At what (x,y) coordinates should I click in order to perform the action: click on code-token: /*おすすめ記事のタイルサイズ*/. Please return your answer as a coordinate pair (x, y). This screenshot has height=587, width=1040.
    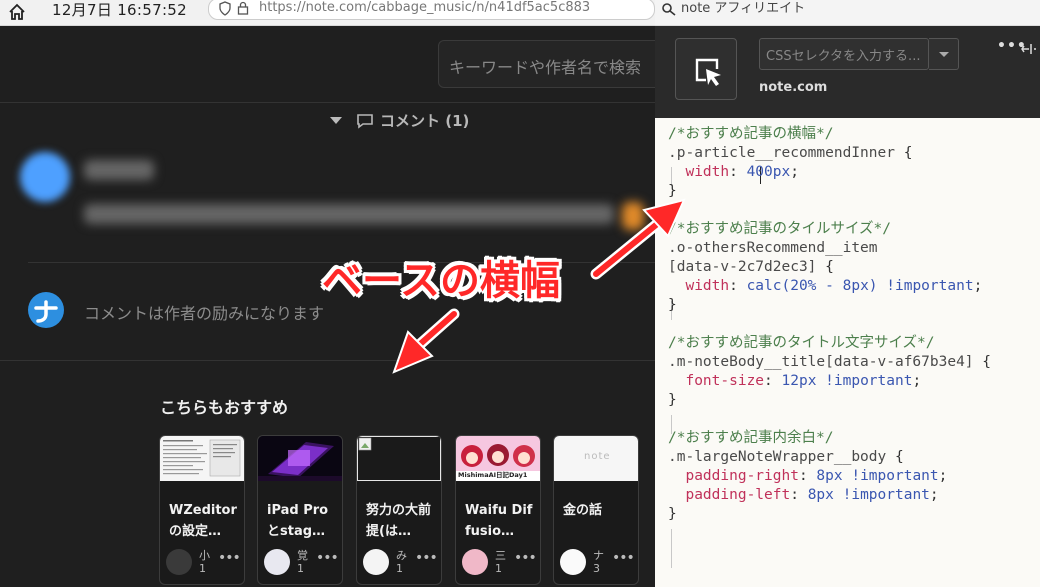
    Looking at the image, I should click on (779, 229).